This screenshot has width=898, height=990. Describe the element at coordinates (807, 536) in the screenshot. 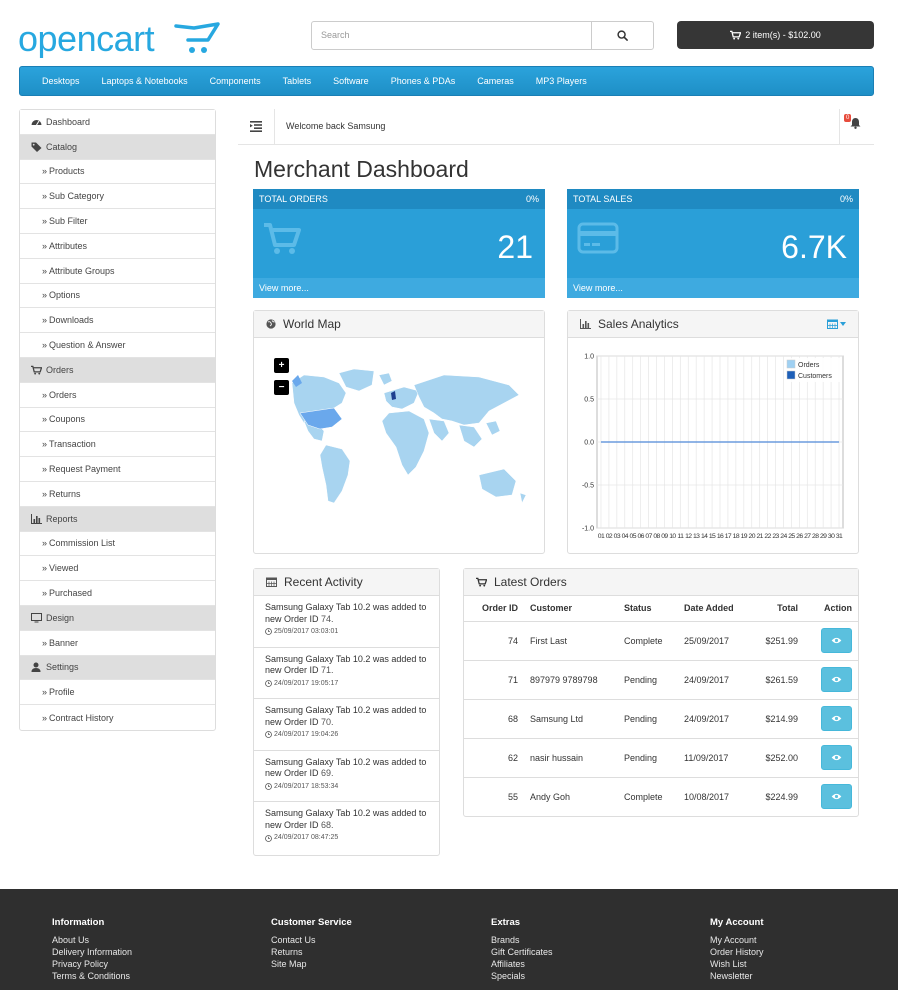

I see `x-tick-label: 27` at that location.